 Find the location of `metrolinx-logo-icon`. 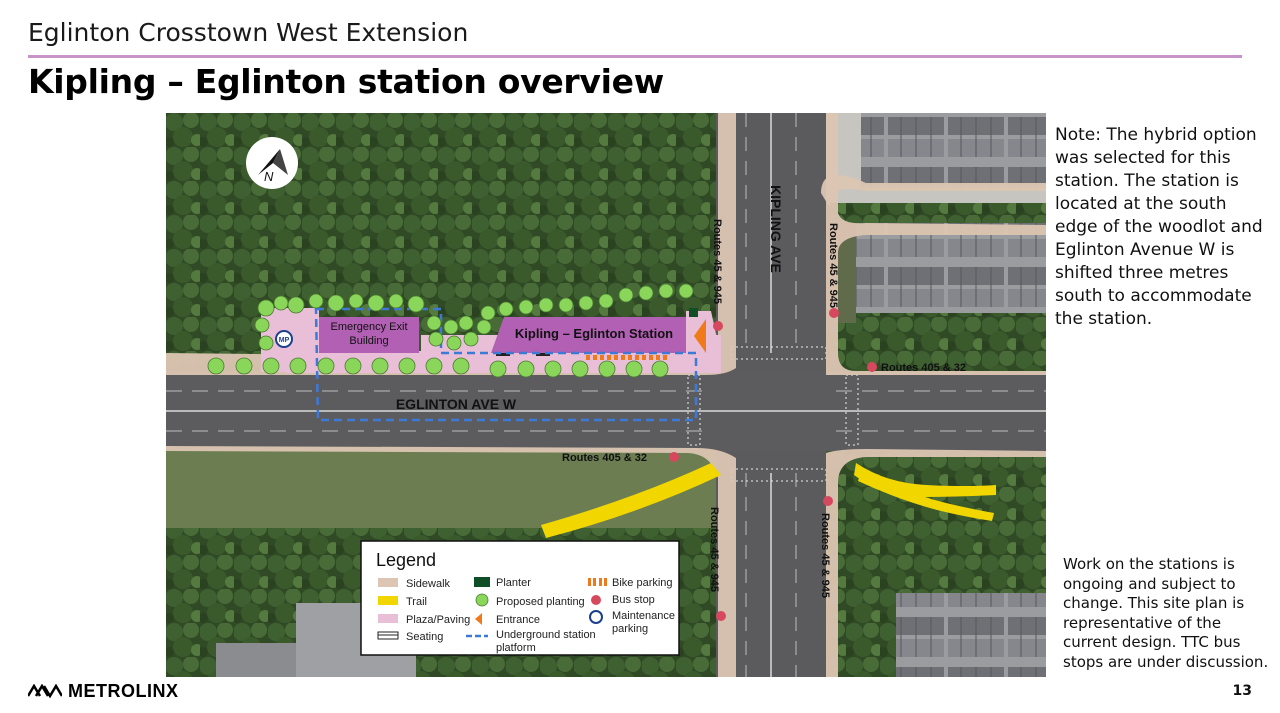

metrolinx-logo-icon is located at coordinates (45, 691).